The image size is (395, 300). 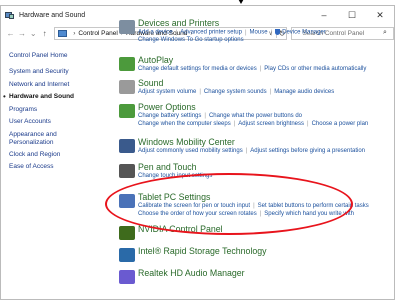 I want to click on control-panel-icon, so click(x=63, y=33).